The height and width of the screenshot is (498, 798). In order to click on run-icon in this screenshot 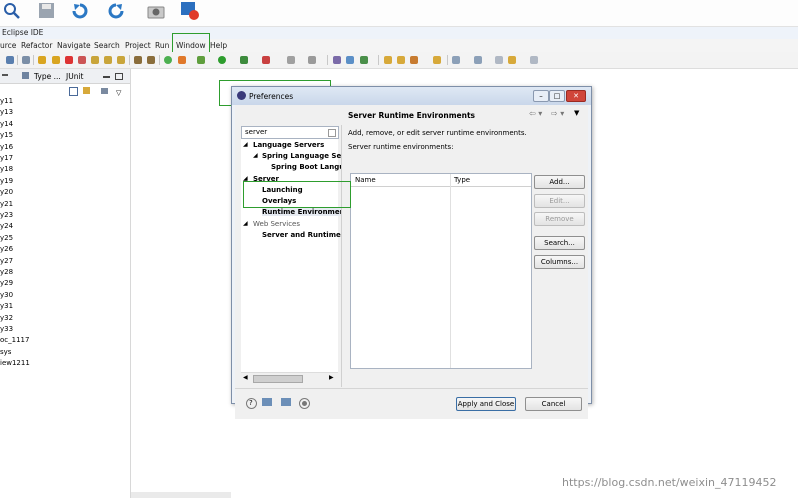, I will do `click(222, 60)`.